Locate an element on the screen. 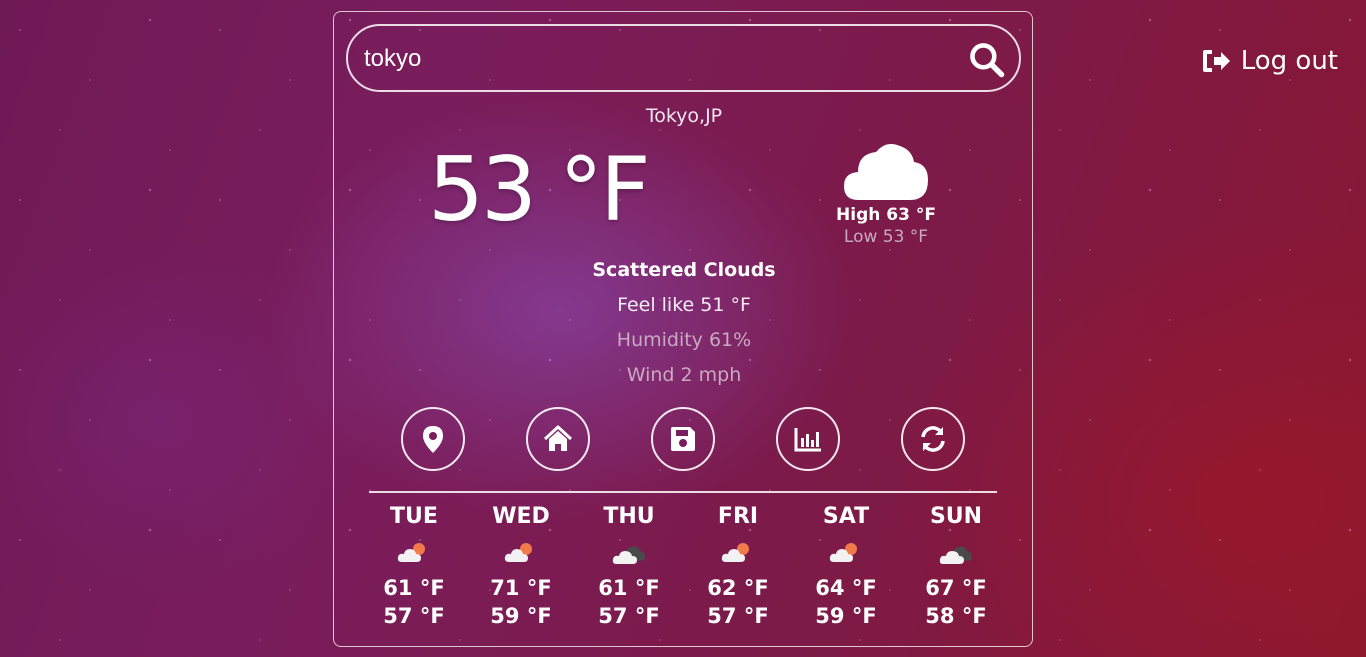 The image size is (1366, 657). action-bar is located at coordinates (684, 439).